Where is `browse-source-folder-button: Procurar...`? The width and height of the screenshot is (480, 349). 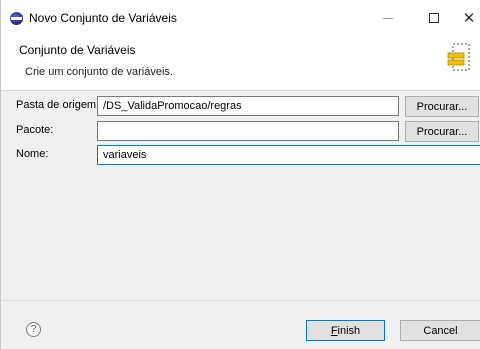 browse-source-folder-button: Procurar... is located at coordinates (442, 106).